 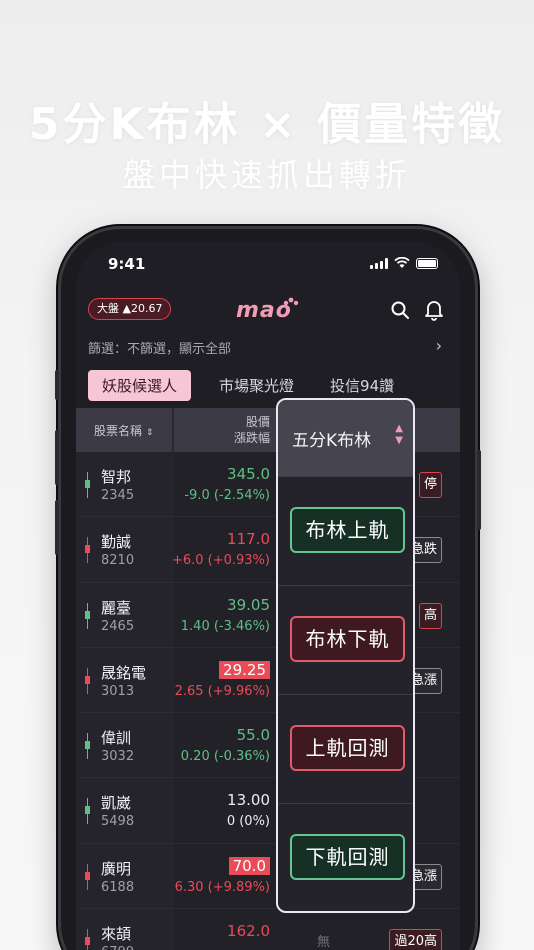 What do you see at coordinates (267, 124) in the screenshot?
I see `hero-title: 5分K布林 × 價量特徵` at bounding box center [267, 124].